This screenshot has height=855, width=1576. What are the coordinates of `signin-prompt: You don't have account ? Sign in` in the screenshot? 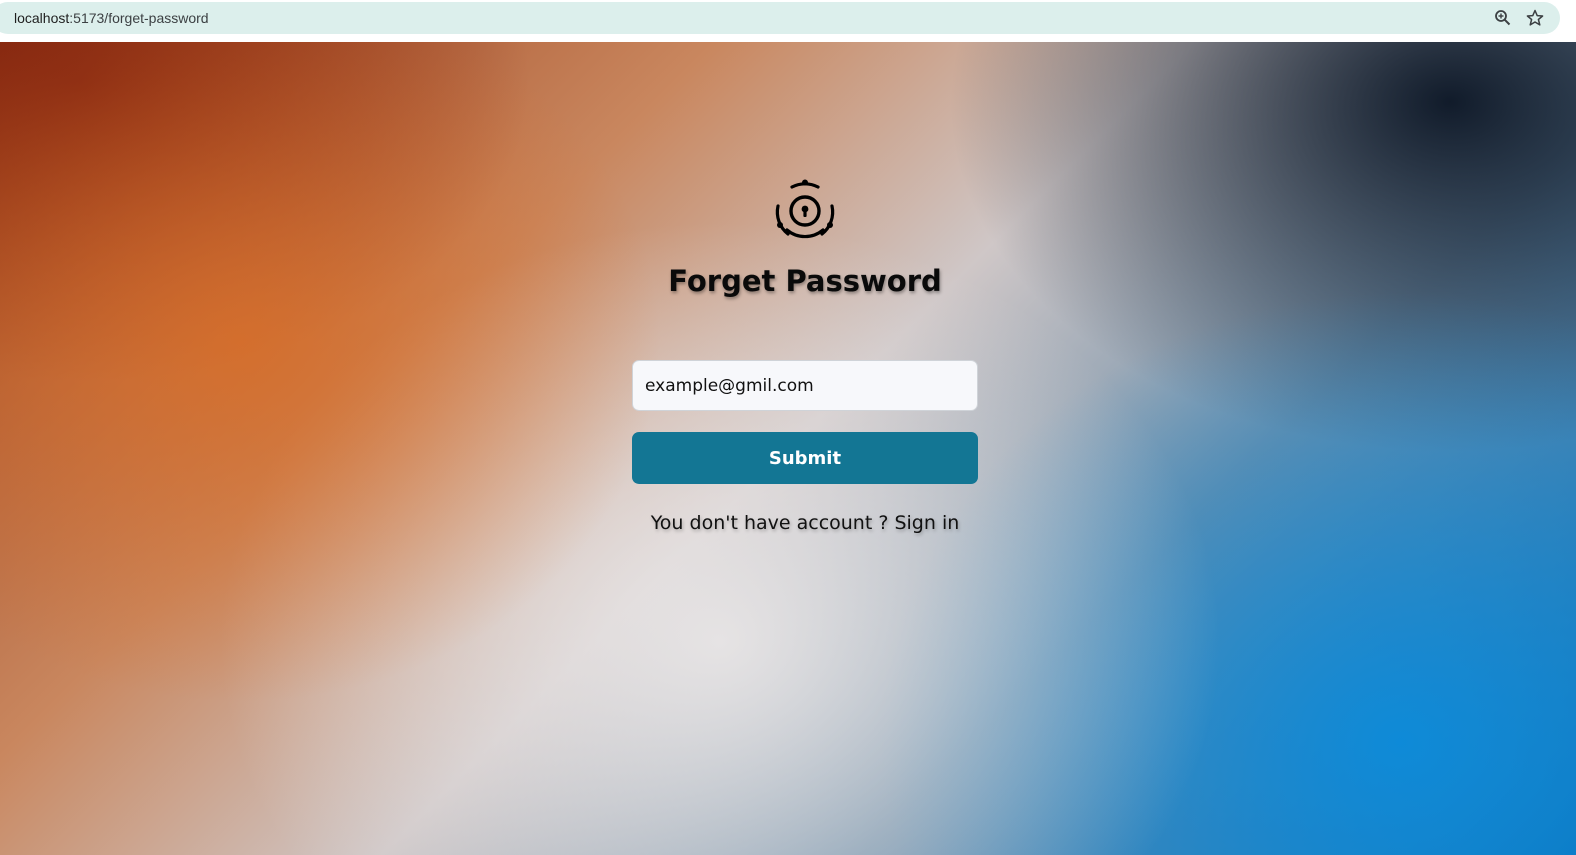 It's located at (788, 523).